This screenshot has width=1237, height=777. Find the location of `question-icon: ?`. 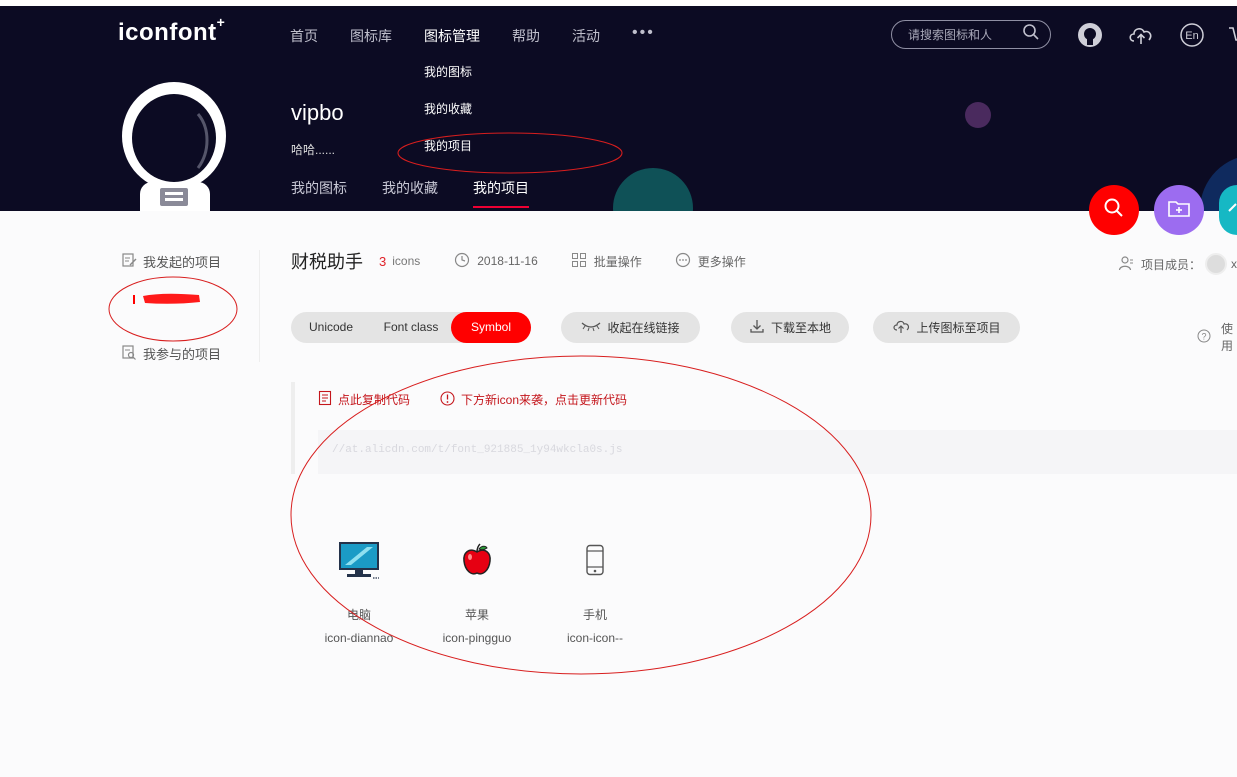

question-icon: ? is located at coordinates (1209, 337).